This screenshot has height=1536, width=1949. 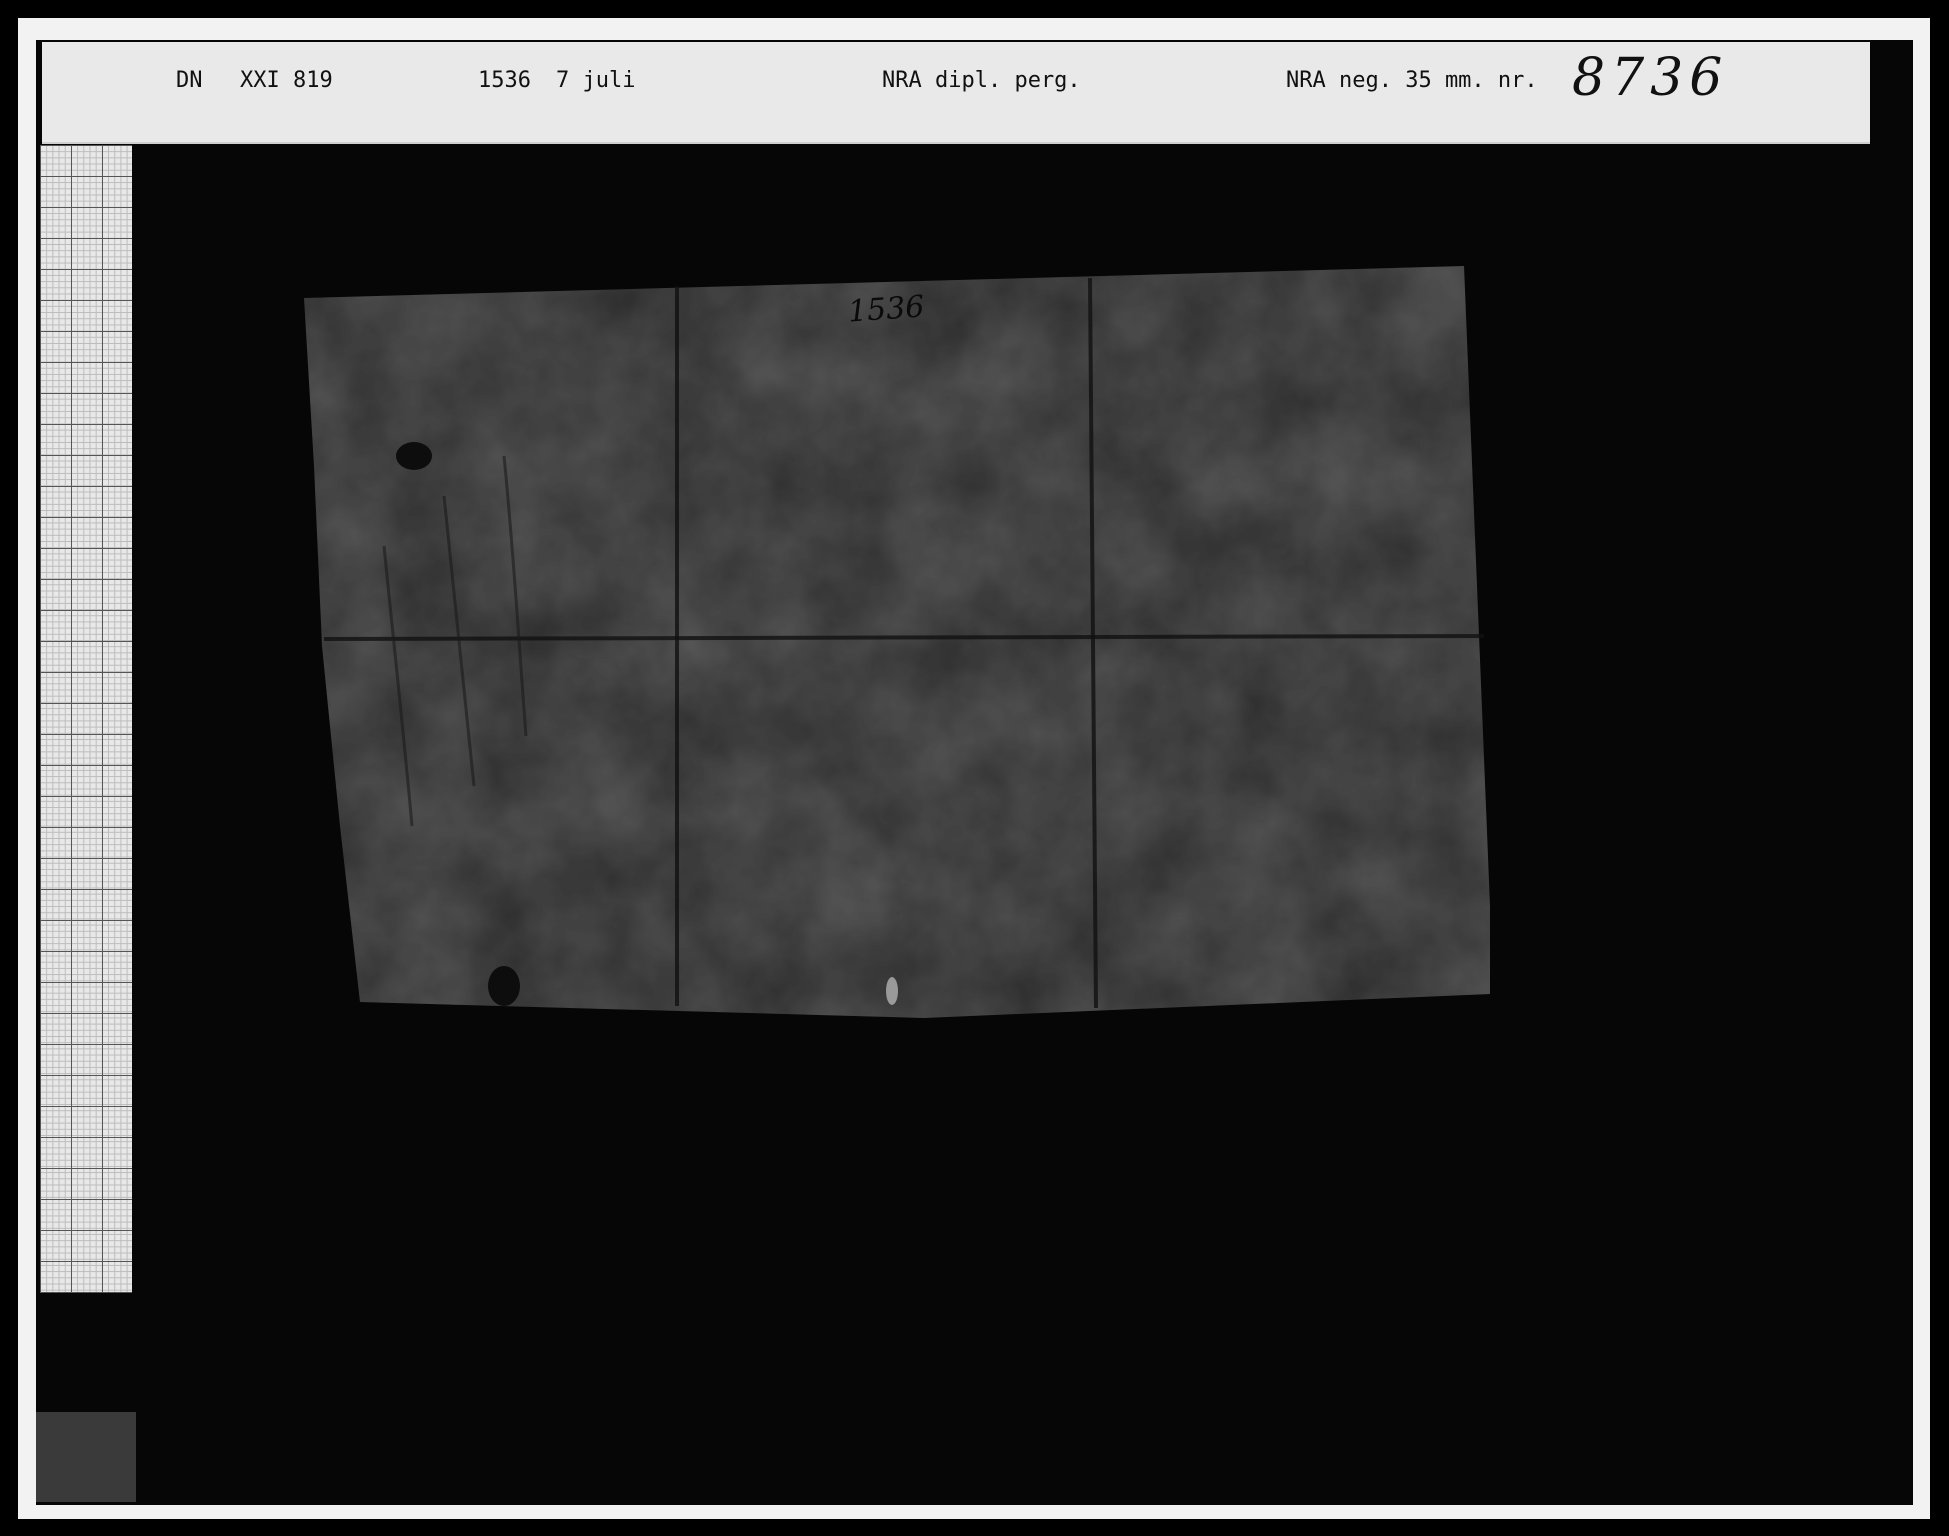 I want to click on stain-bottom-center, so click(x=892, y=991).